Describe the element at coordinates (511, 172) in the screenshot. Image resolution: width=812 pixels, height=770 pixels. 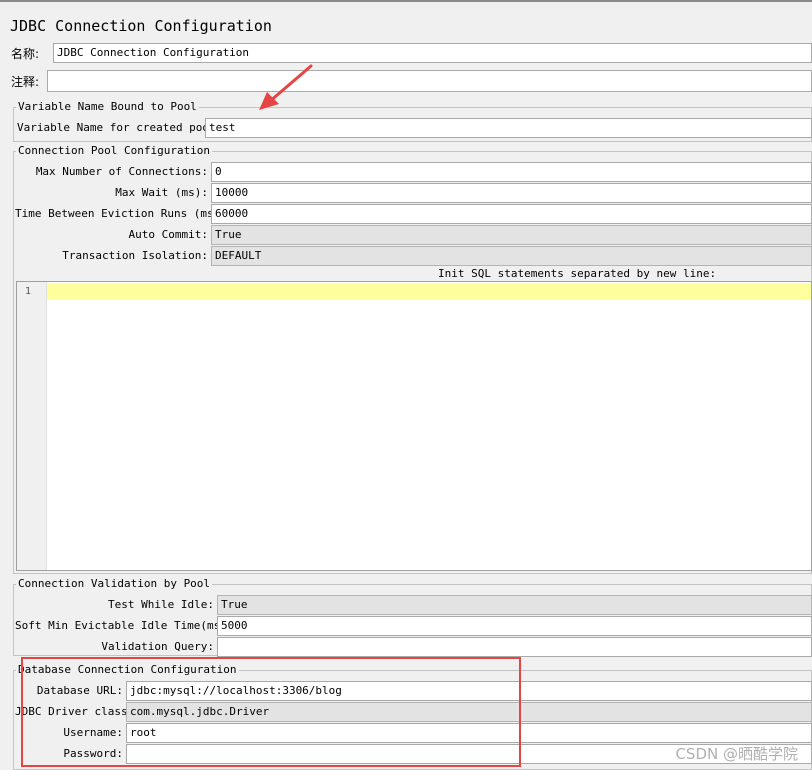
I see `max-connections-field: 0` at that location.